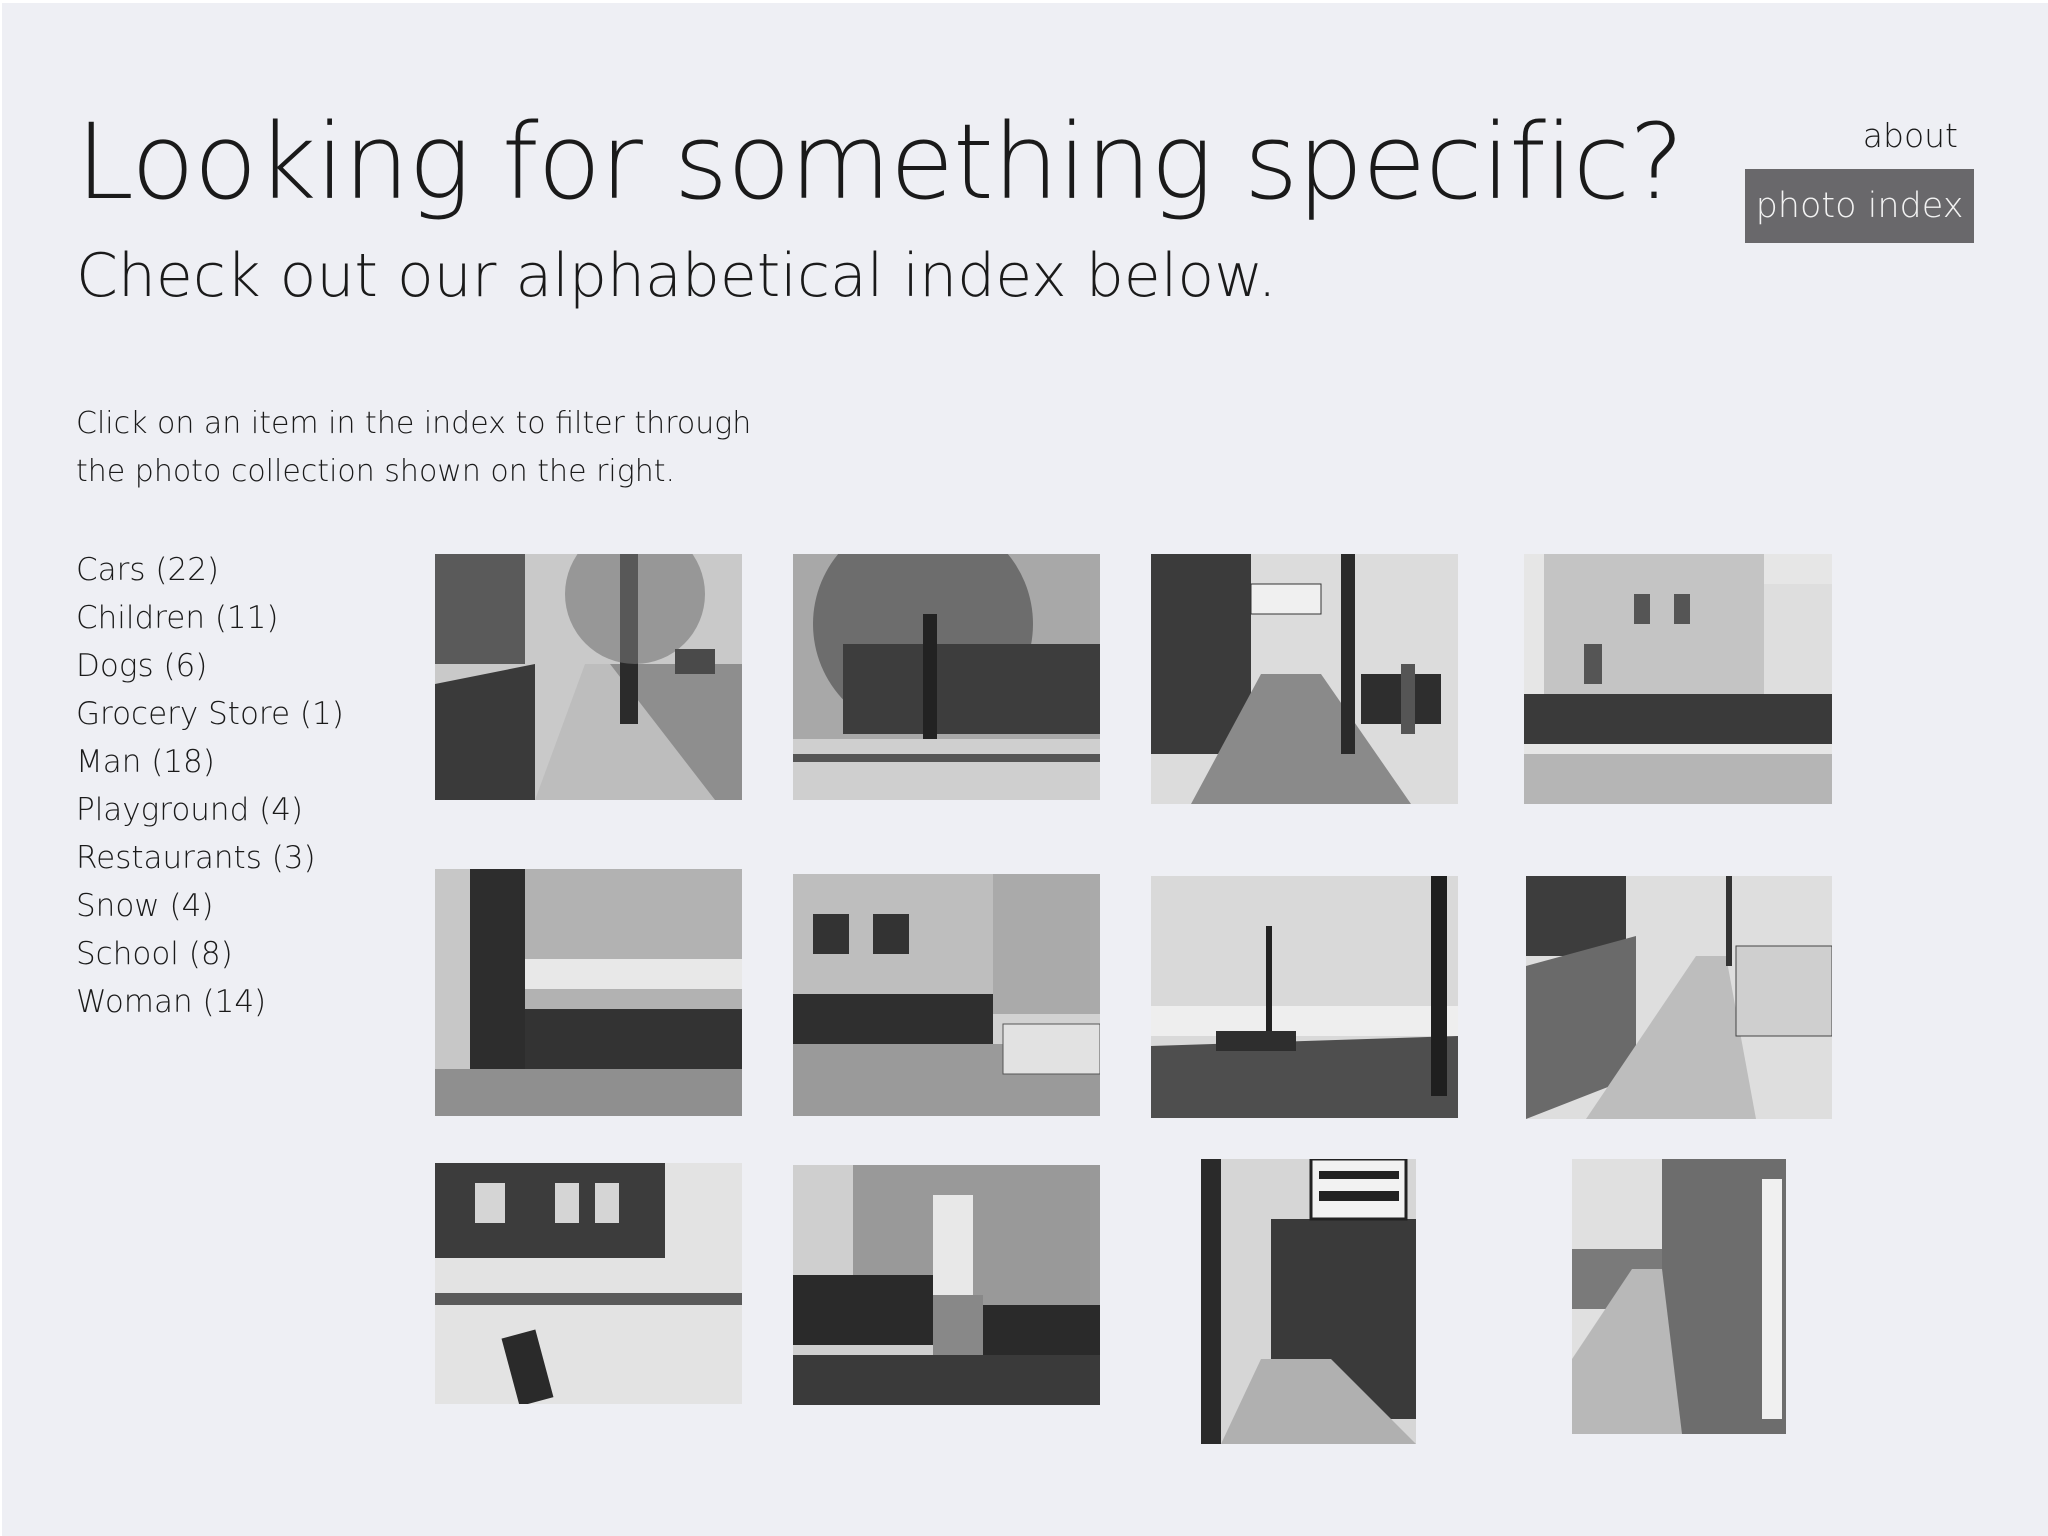  I want to click on index-item-restaurants: Restaurants (3), so click(210, 858).